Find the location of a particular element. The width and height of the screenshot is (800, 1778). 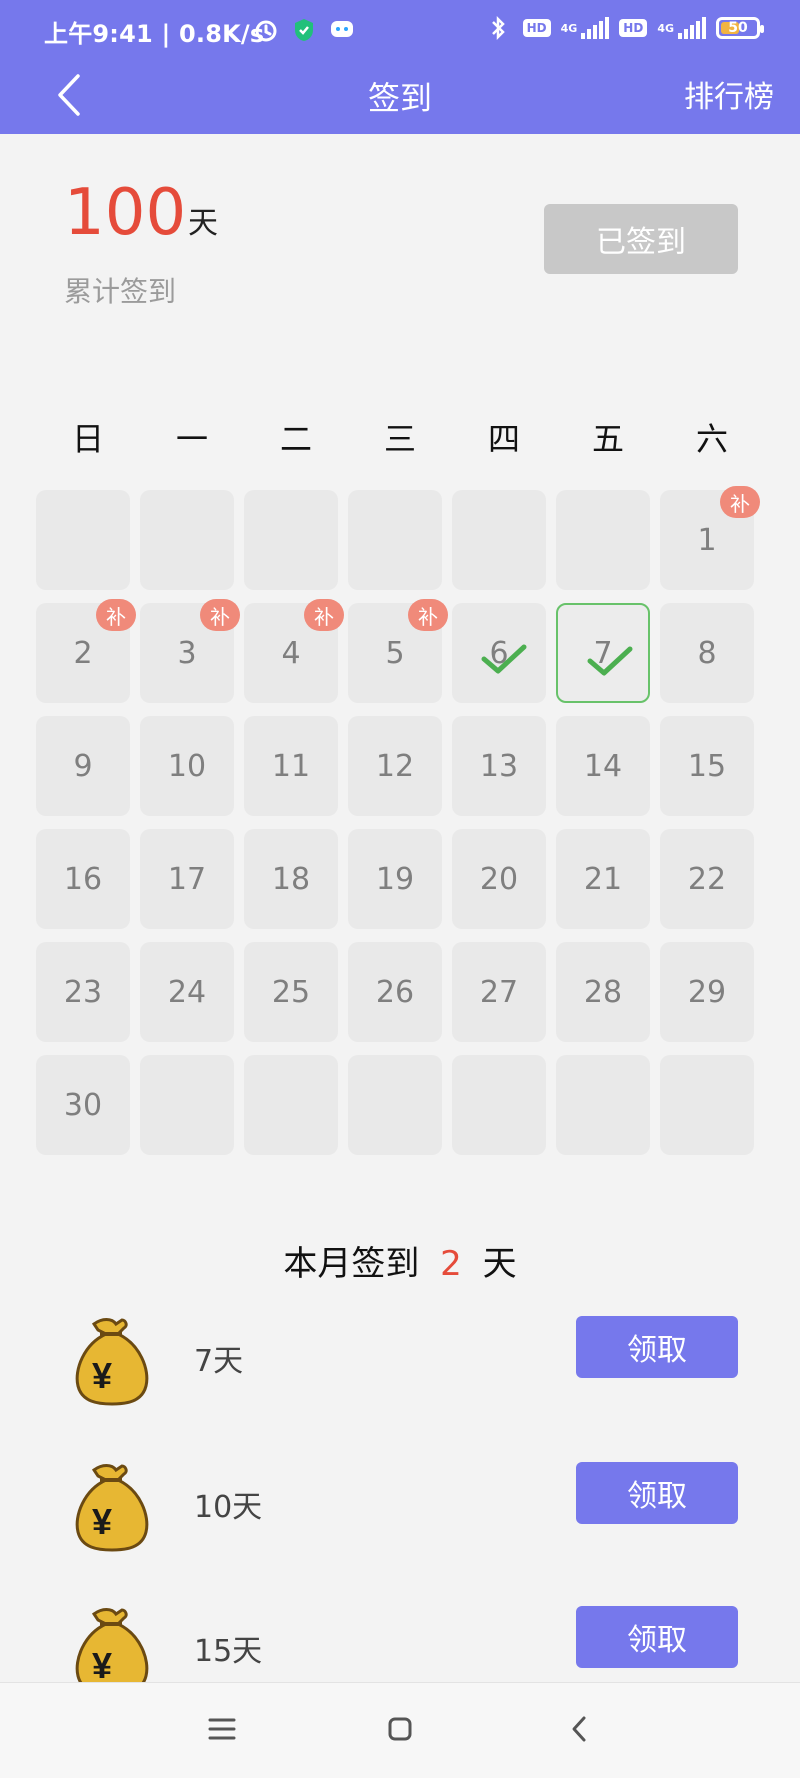

calendar-day: 21 is located at coordinates (603, 879).